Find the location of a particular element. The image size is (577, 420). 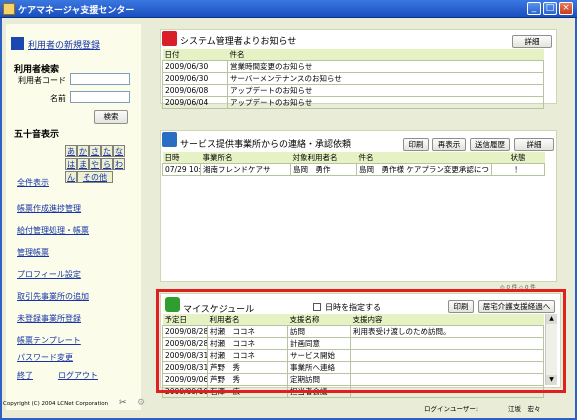

table-cell: 島岡 勇作様 ケアプラン変更承認につ is located at coordinates (424, 169).